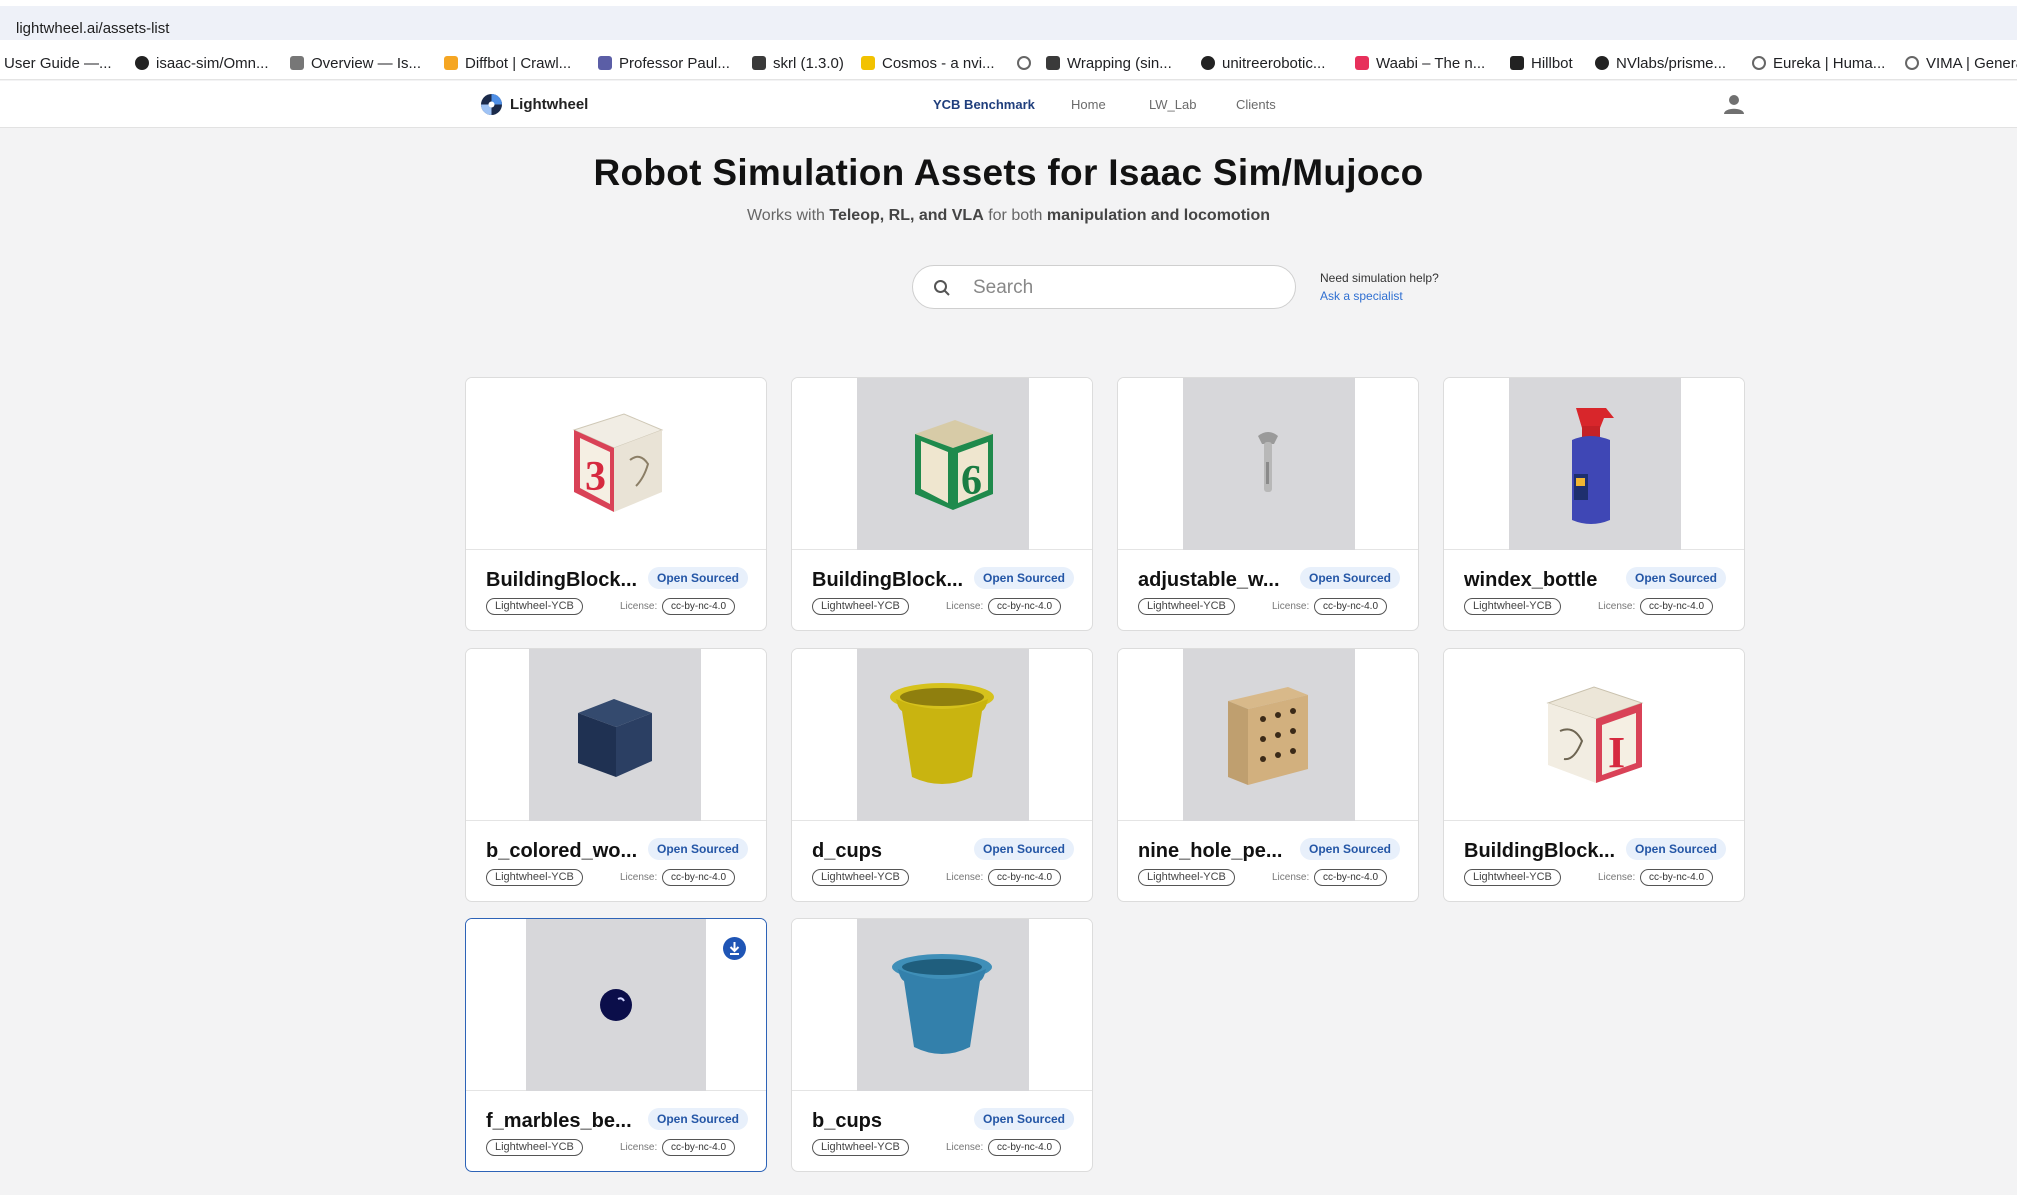  What do you see at coordinates (1734, 104) in the screenshot?
I see `user-account-icon` at bounding box center [1734, 104].